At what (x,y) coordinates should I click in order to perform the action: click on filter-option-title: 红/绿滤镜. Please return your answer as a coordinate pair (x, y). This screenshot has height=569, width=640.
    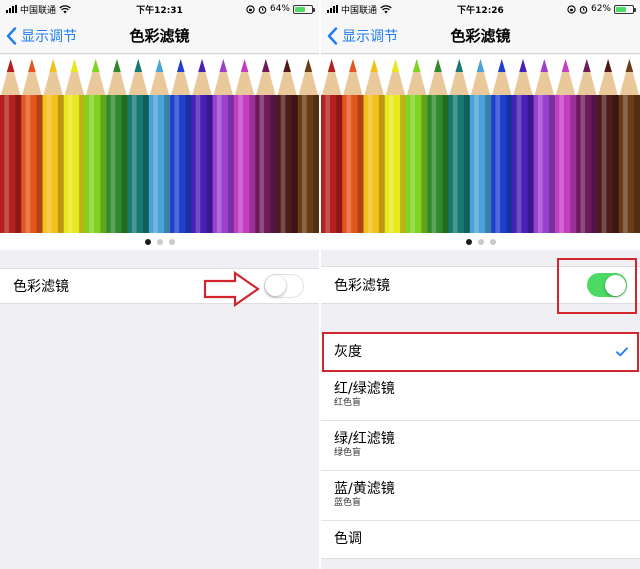
    Looking at the image, I should click on (364, 389).